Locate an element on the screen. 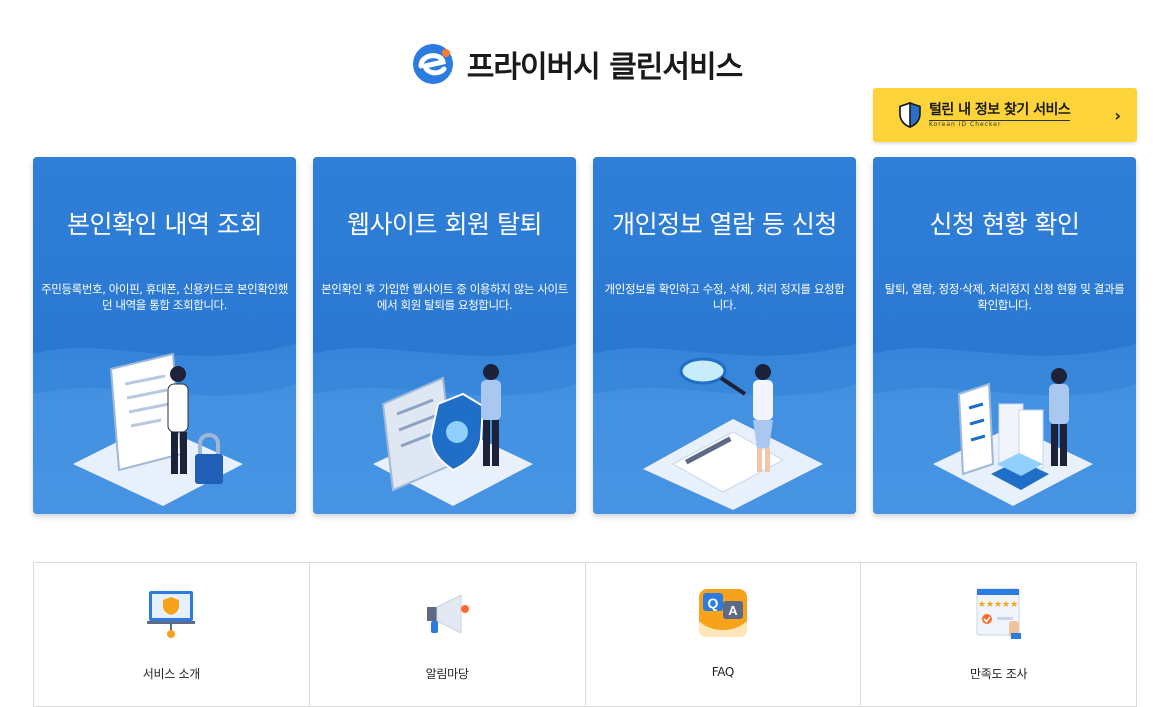 The width and height of the screenshot is (1153, 707). menu-survey: ★★★★★ 만족도 조사 is located at coordinates (998, 634).